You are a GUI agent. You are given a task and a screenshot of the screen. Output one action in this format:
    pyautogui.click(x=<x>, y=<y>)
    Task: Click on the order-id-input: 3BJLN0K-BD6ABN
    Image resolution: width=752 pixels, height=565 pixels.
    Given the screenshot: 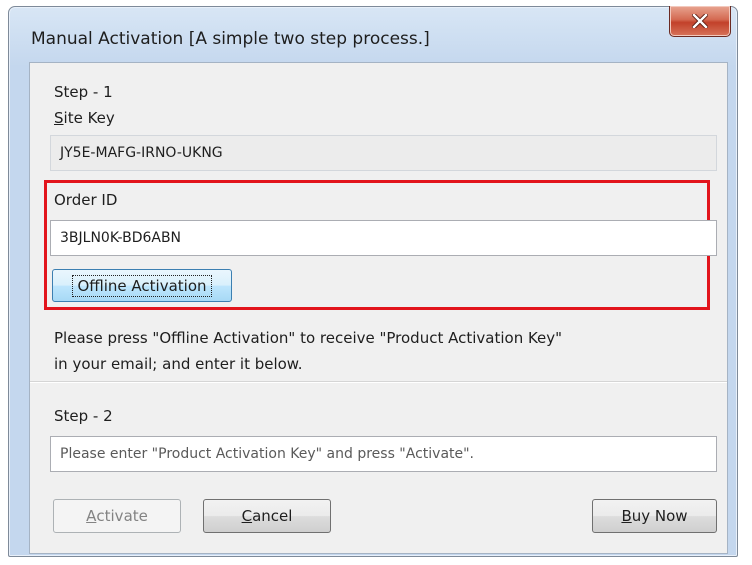 What is the action you would take?
    pyautogui.click(x=383, y=238)
    